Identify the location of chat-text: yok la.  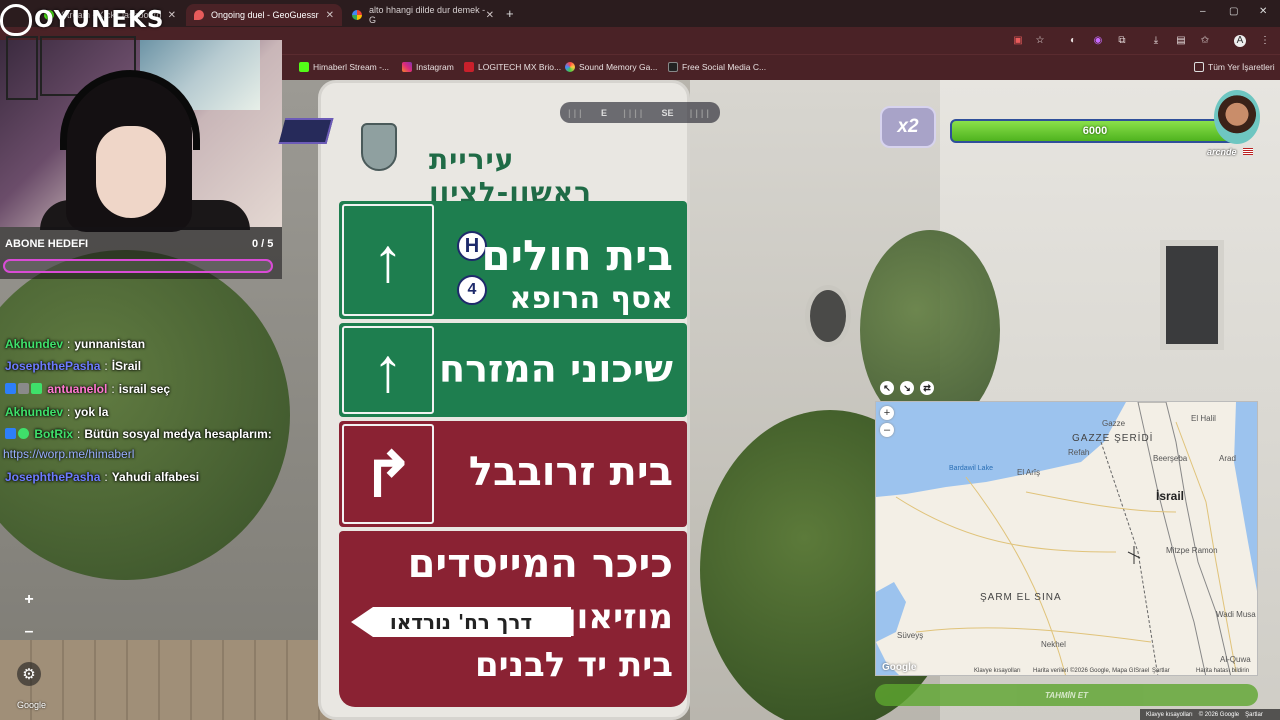
(91, 412).